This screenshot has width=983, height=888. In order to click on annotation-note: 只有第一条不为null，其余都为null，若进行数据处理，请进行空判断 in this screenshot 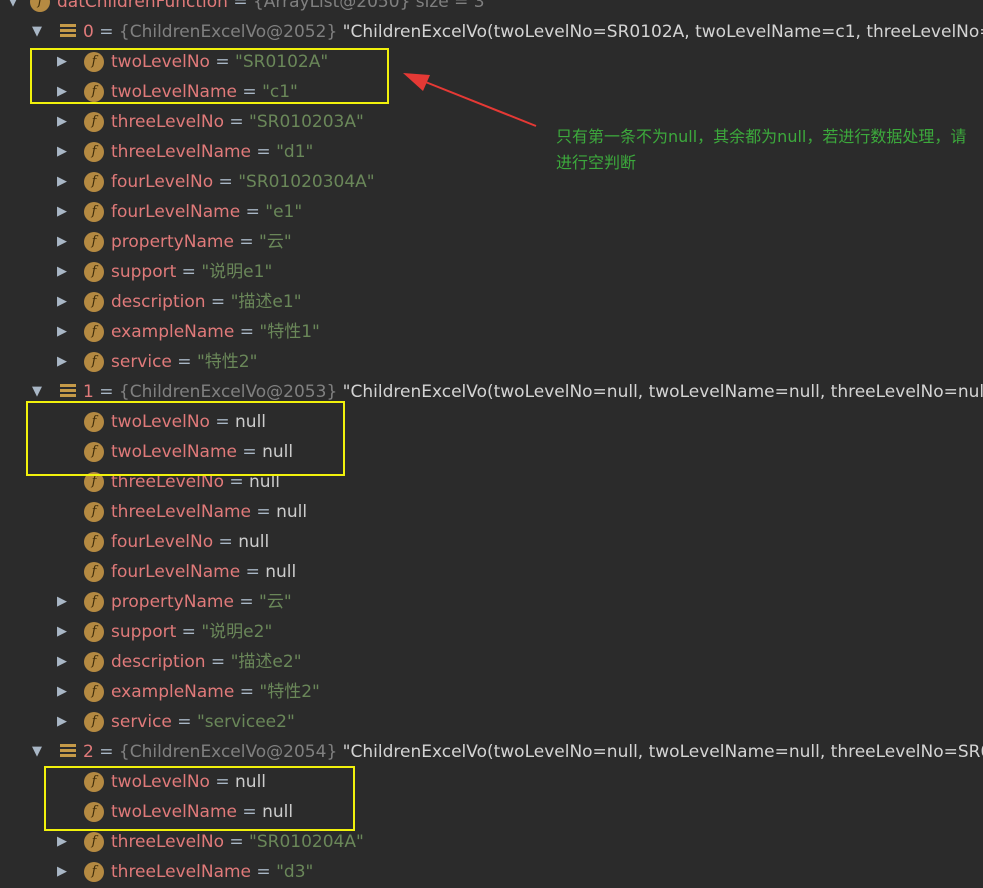, I will do `click(761, 149)`.